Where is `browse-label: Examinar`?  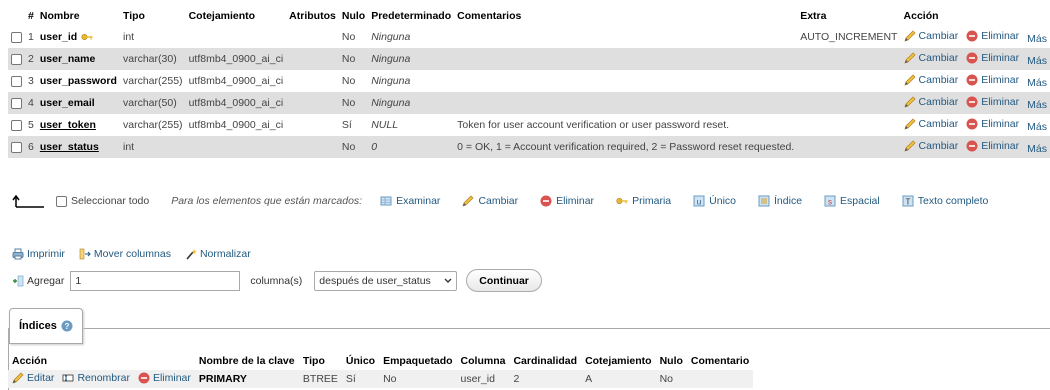 browse-label: Examinar is located at coordinates (418, 201).